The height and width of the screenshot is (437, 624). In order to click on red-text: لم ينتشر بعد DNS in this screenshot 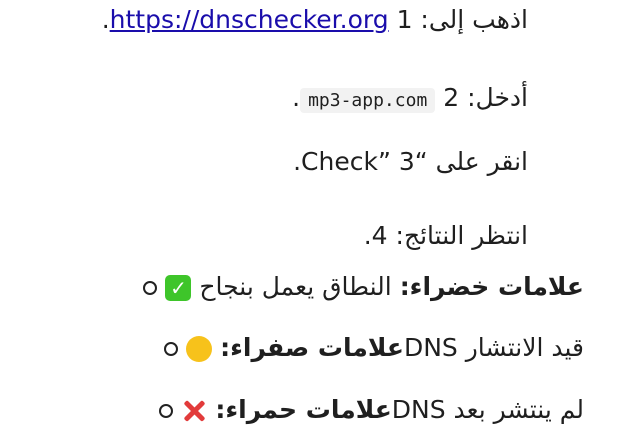, I will do `click(487, 409)`.